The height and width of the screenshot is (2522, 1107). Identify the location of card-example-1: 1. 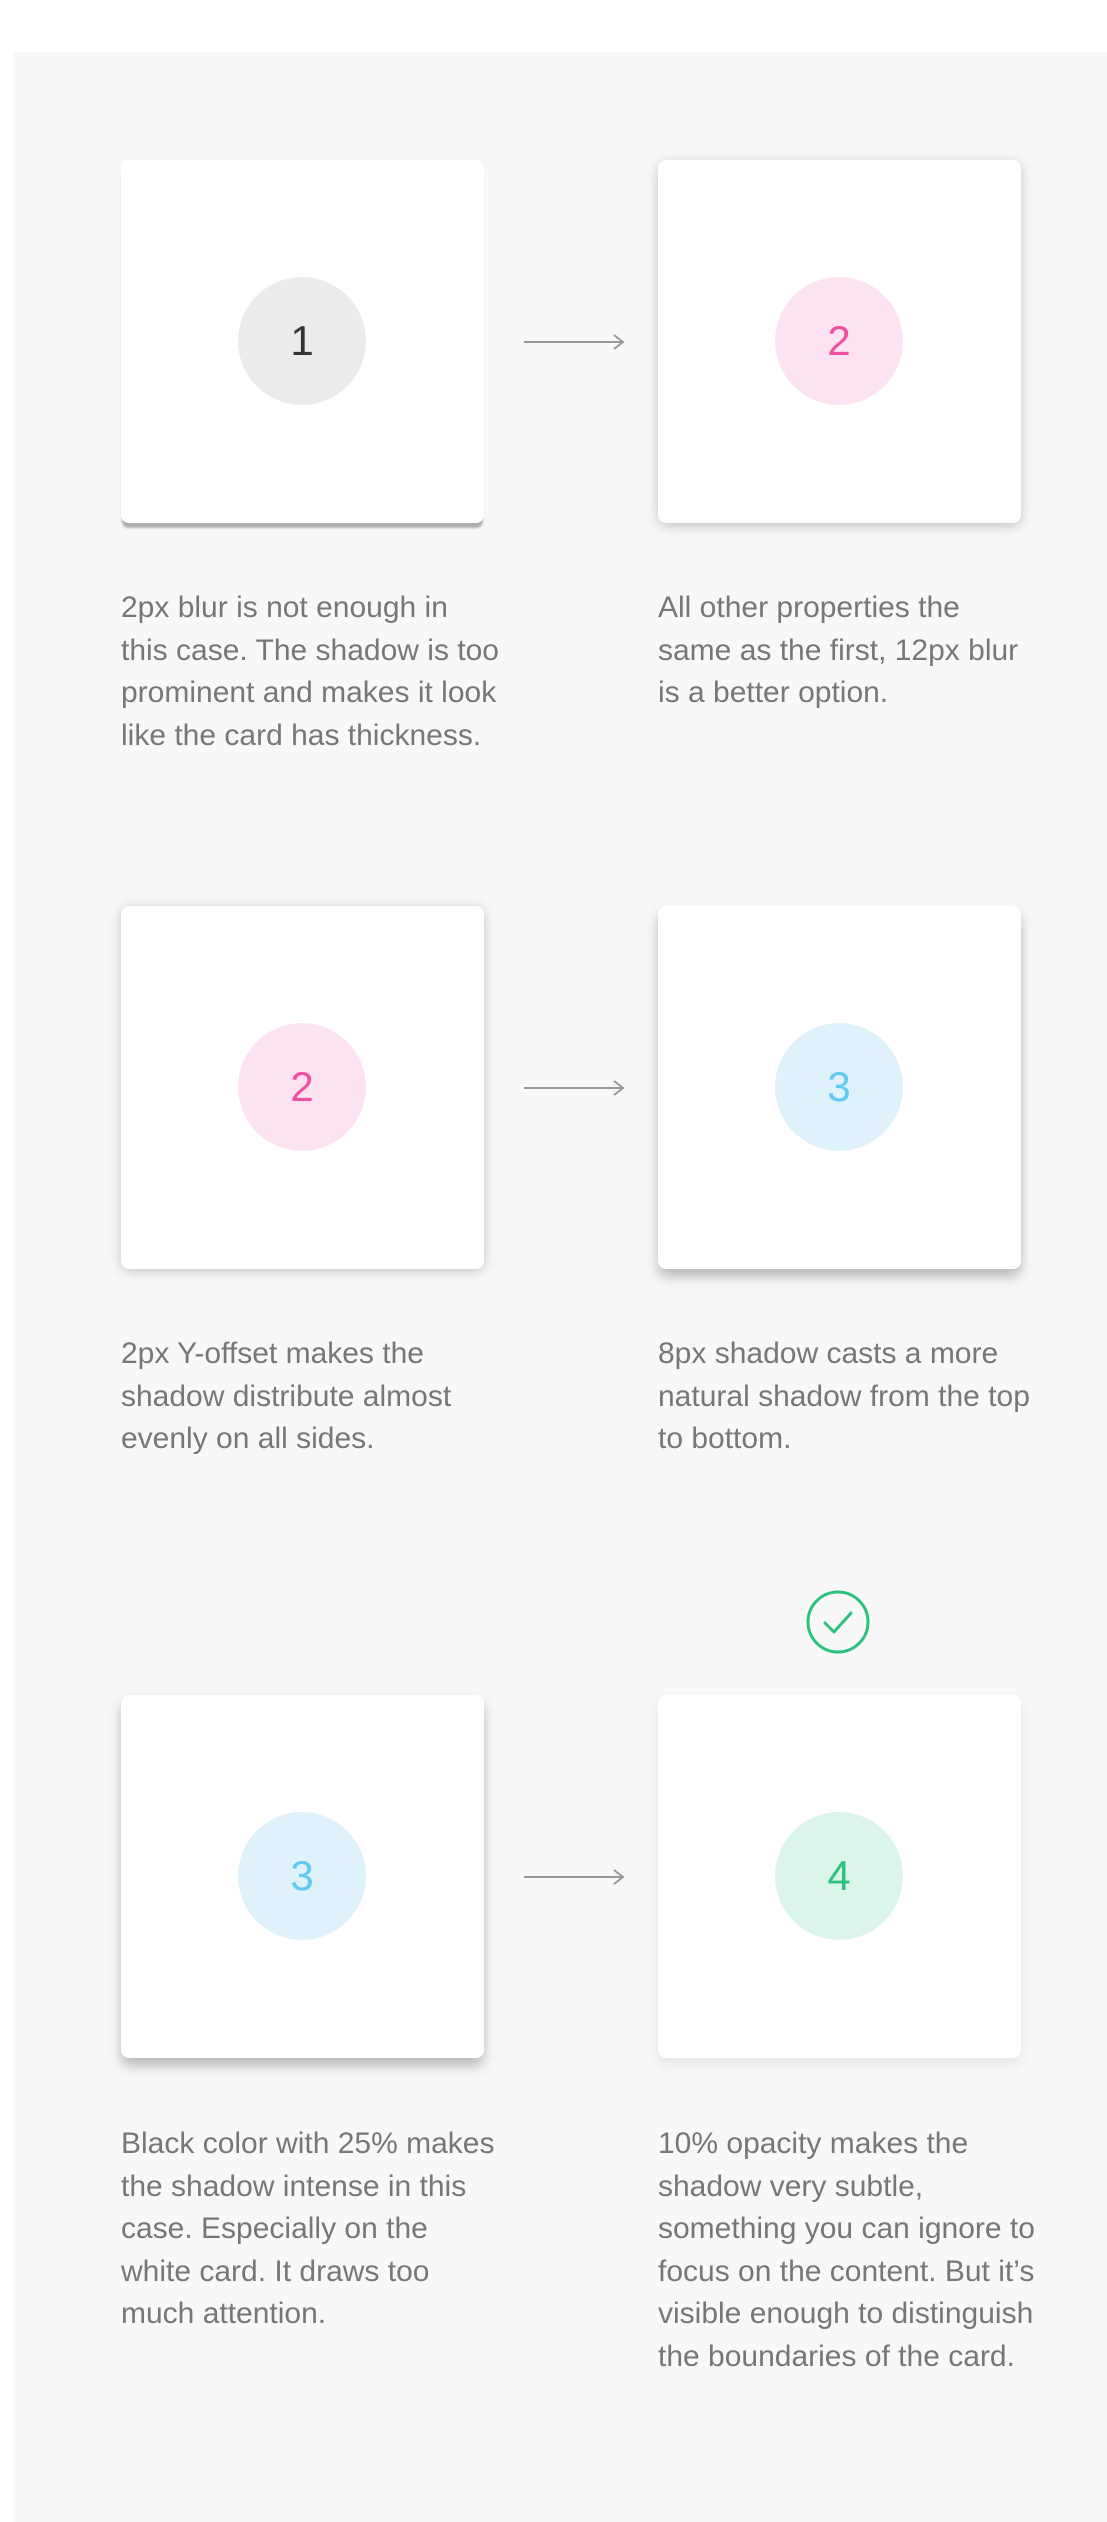
(302, 341).